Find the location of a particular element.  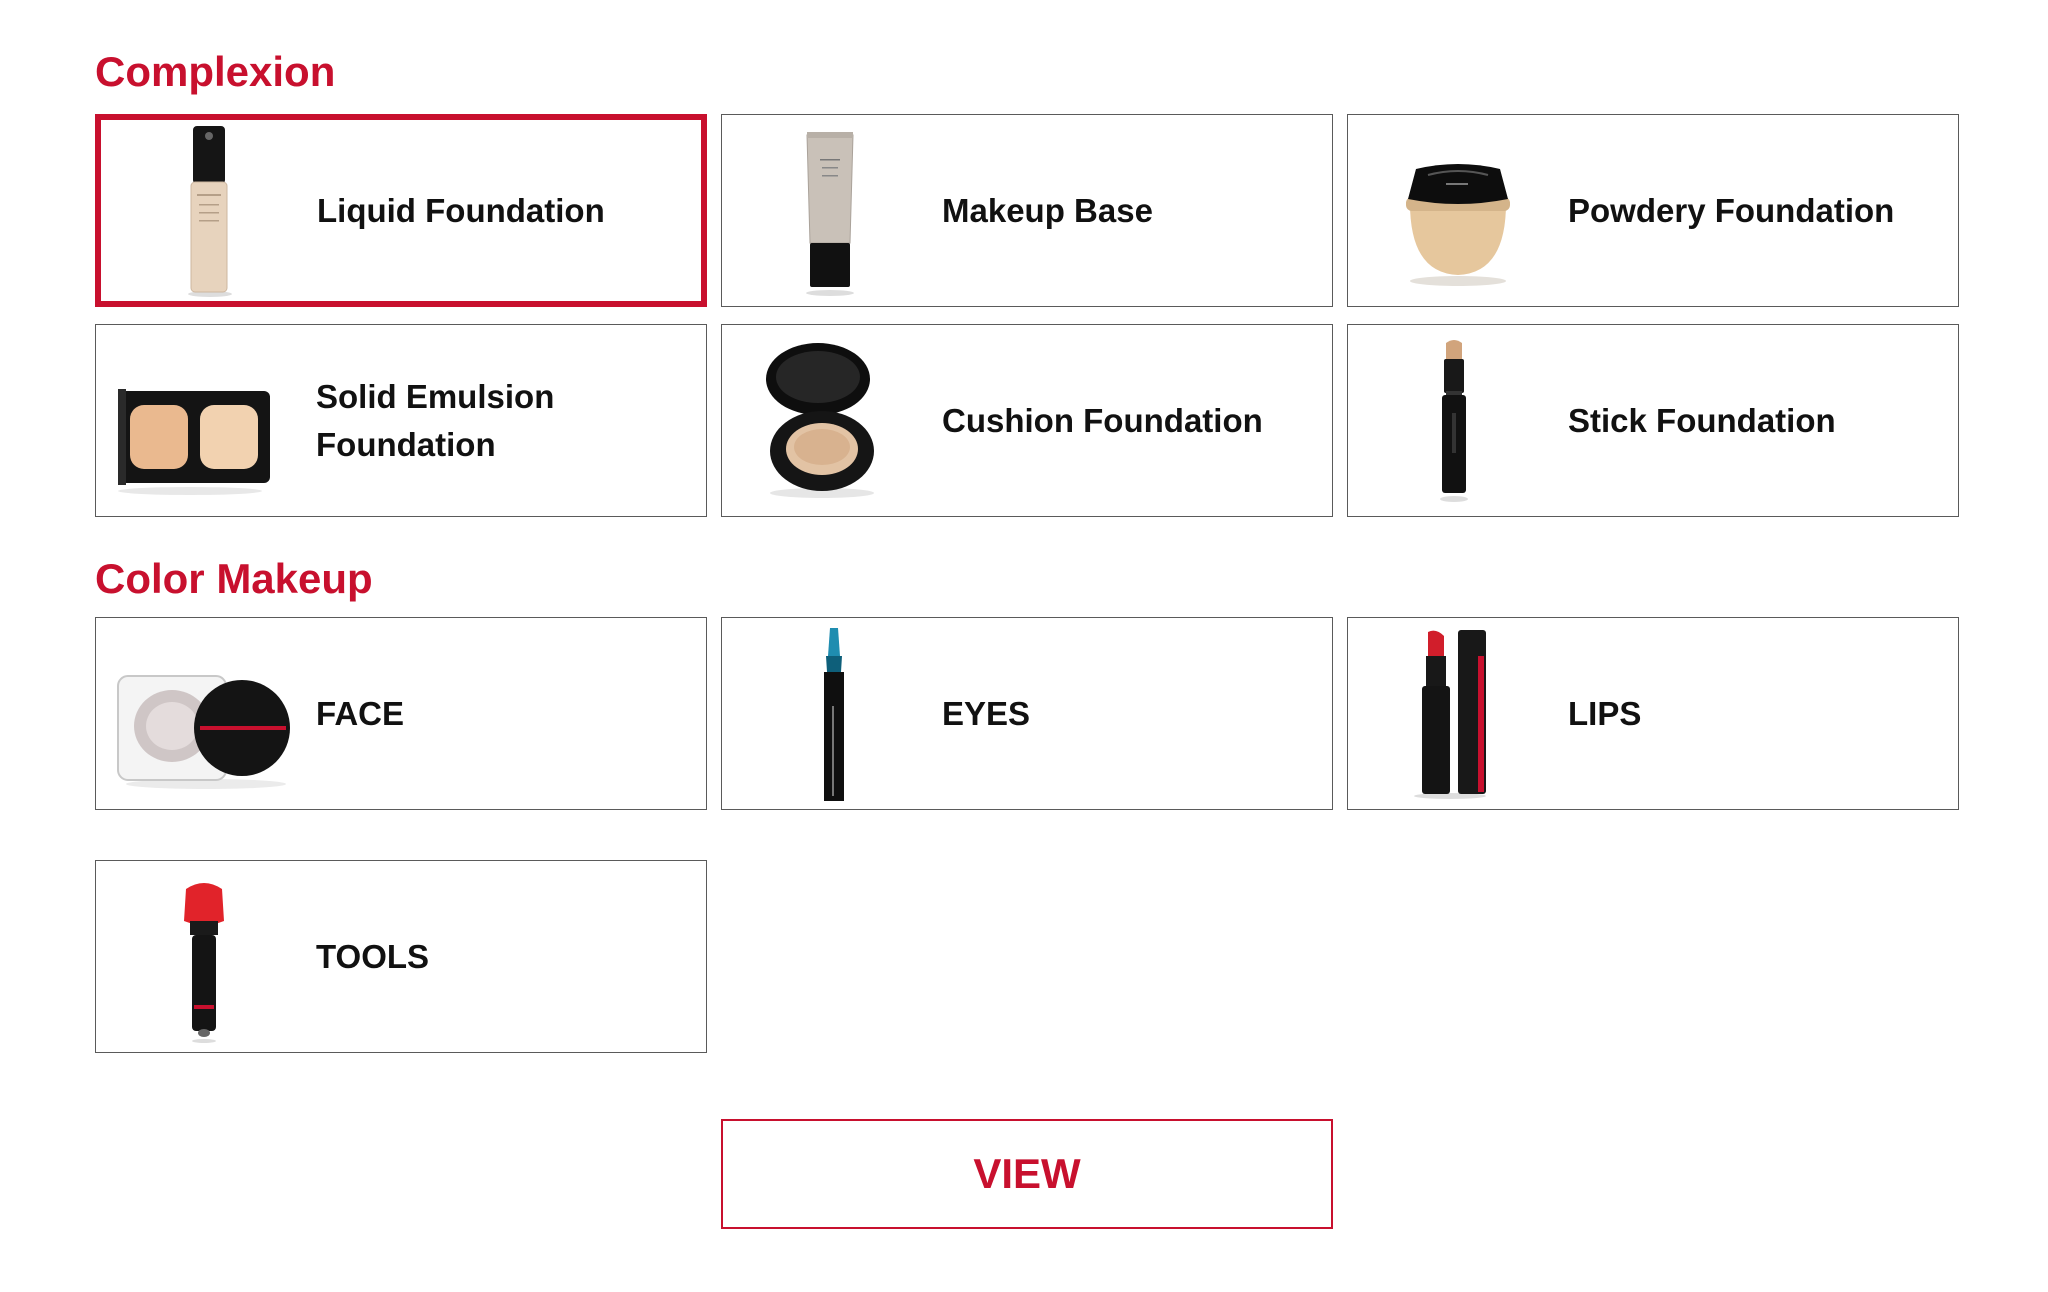

category-label: EYES is located at coordinates (986, 713).